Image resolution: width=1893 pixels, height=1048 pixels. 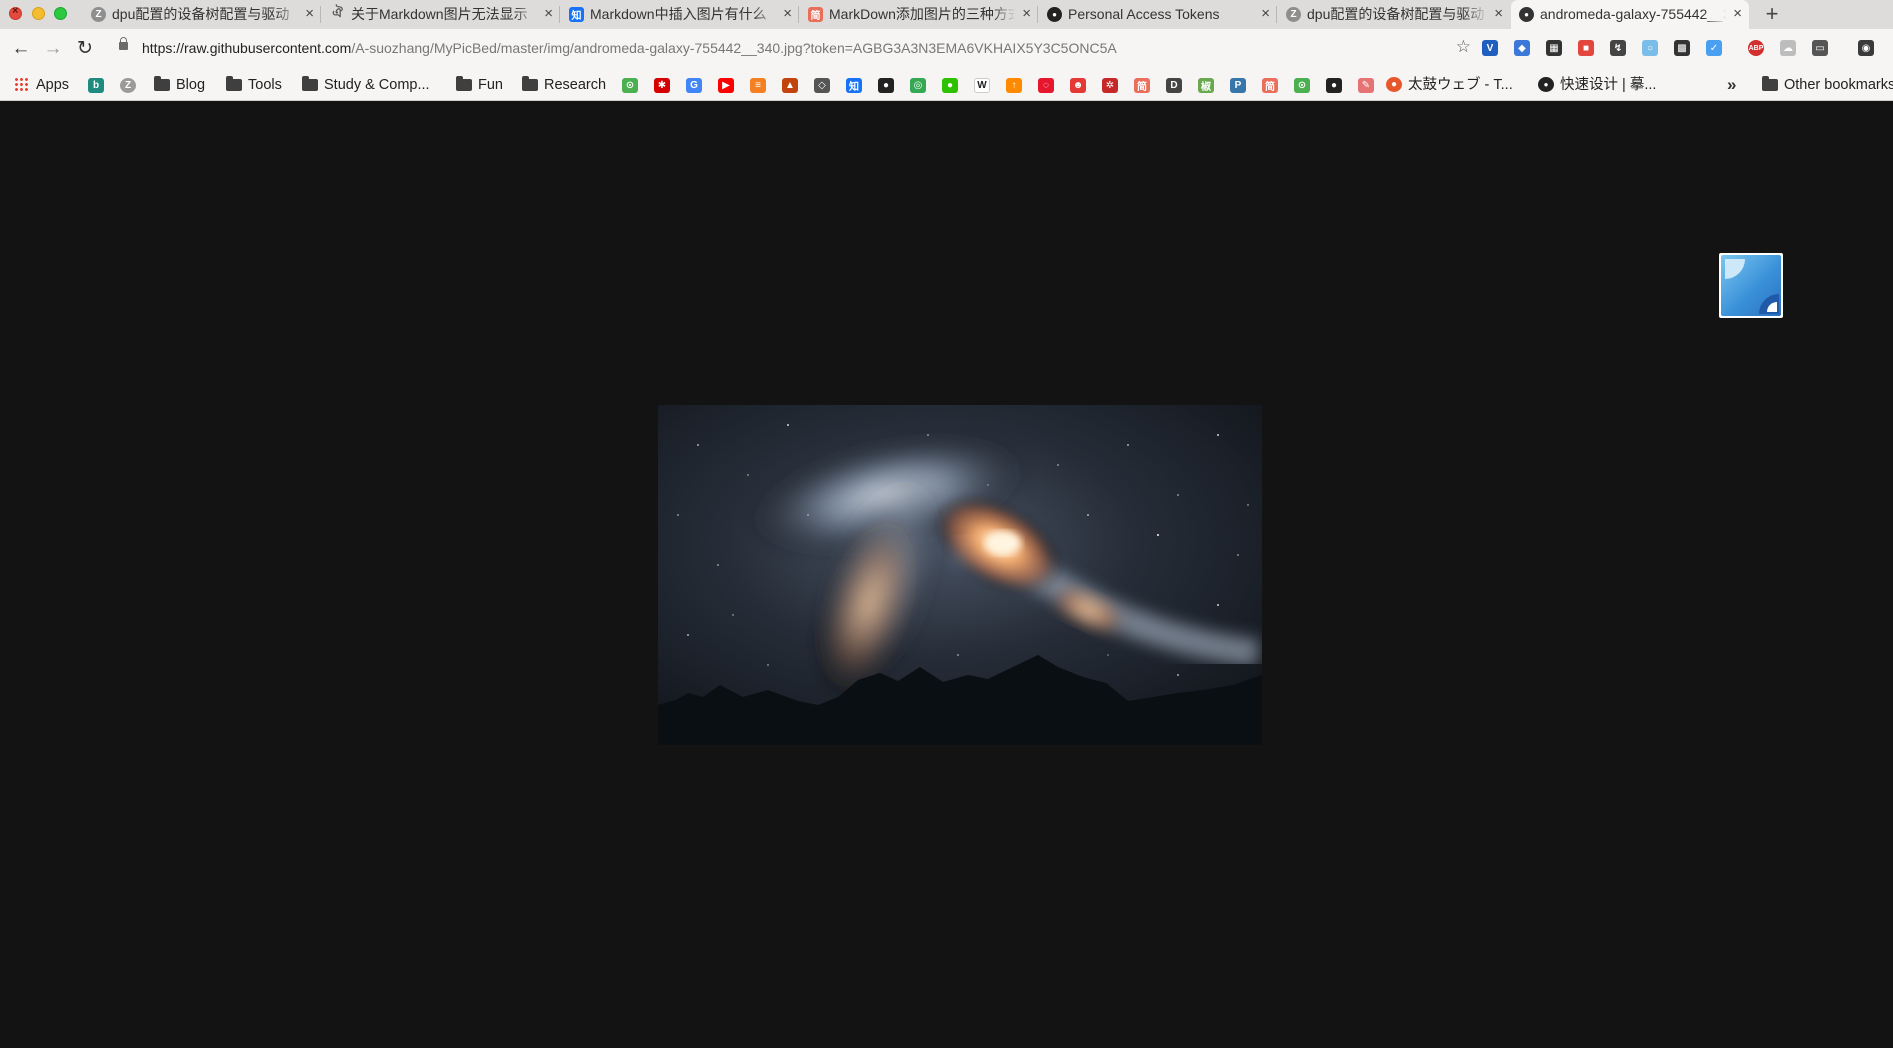 What do you see at coordinates (1397, 14) in the screenshot?
I see `tab-title: dpu配置的设备树配置与驱动` at bounding box center [1397, 14].